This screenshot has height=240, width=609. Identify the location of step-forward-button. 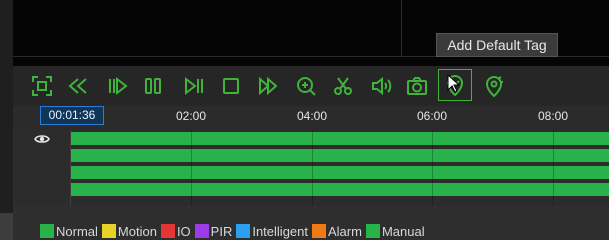
(194, 86).